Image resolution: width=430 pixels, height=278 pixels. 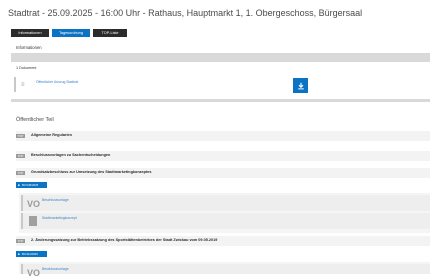 What do you see at coordinates (29, 47) in the screenshot?
I see `subnav-informationen: Informationen` at bounding box center [29, 47].